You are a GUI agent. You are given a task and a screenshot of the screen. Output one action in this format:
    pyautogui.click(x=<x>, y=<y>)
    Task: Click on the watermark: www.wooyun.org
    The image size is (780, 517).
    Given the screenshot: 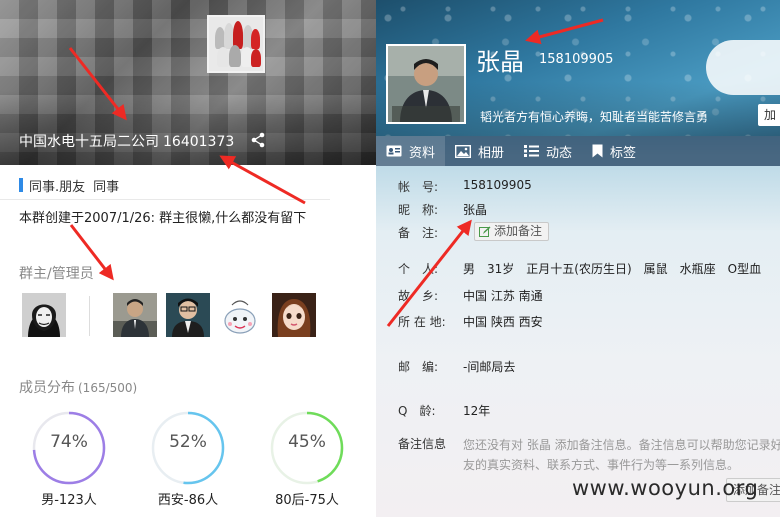 What is the action you would take?
    pyautogui.click(x=665, y=488)
    